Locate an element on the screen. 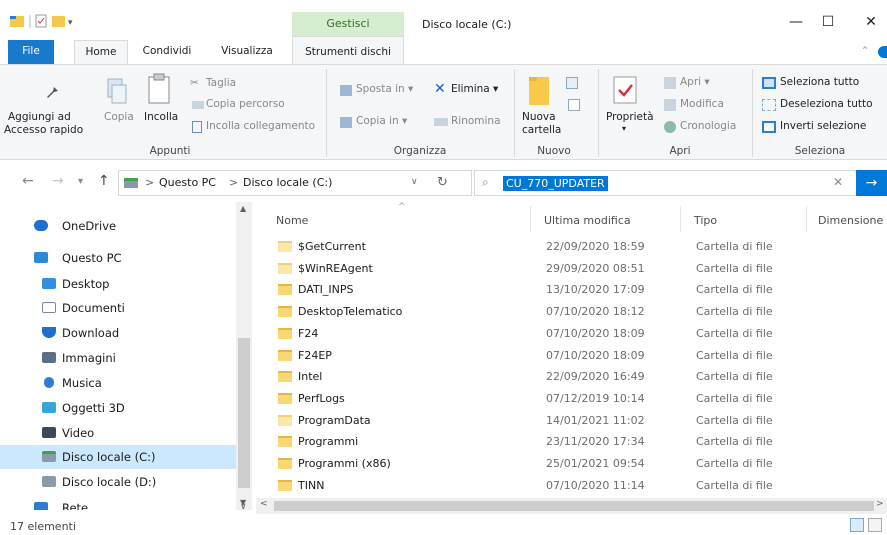  select-none-button: Deseleziona tutto is located at coordinates (826, 104).